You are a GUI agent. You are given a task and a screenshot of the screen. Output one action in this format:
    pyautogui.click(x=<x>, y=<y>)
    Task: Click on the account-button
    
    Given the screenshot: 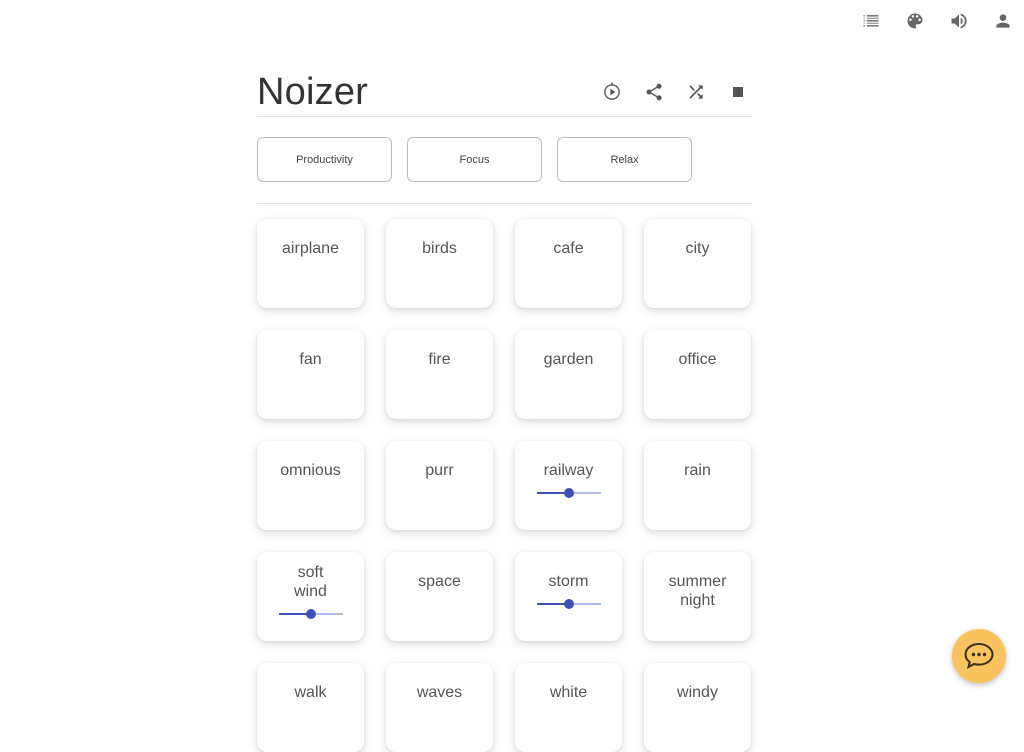 What is the action you would take?
    pyautogui.click(x=1003, y=21)
    